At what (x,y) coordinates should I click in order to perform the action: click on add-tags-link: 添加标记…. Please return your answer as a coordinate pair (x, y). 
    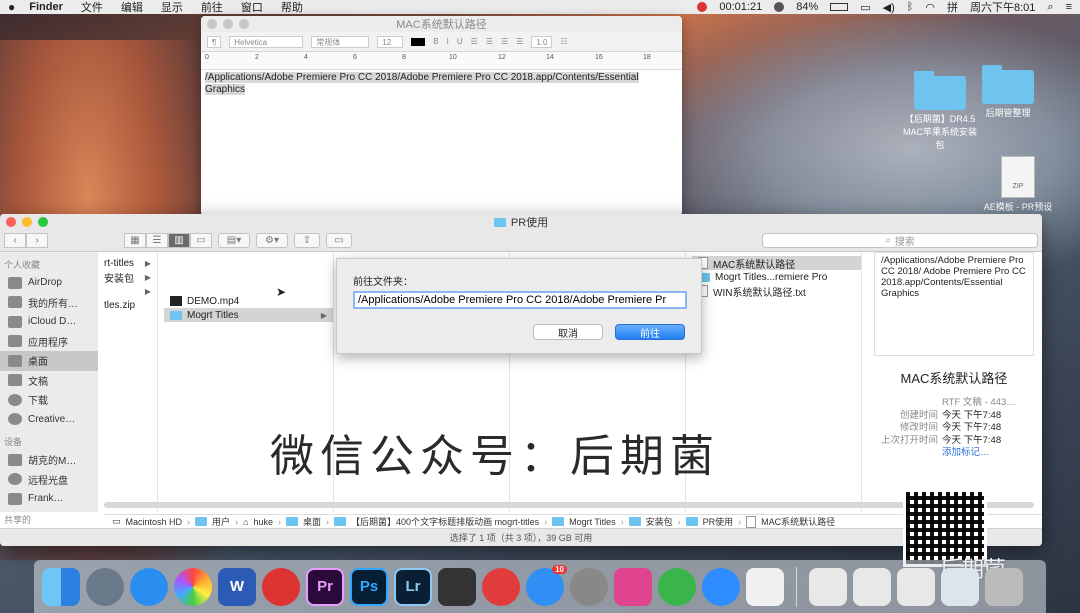
    Looking at the image, I should click on (966, 453).